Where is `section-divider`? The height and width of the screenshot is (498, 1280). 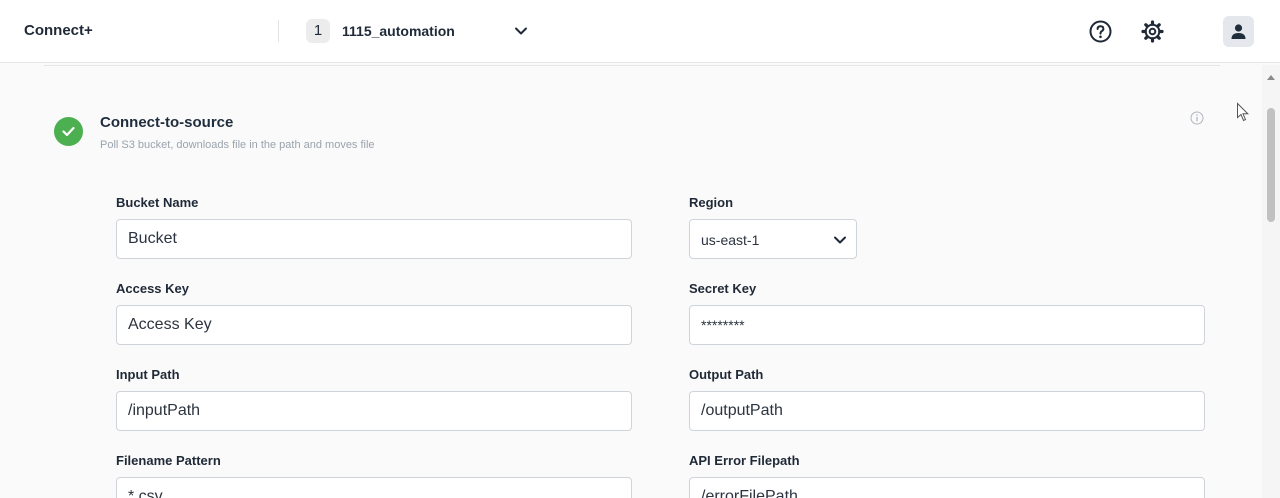
section-divider is located at coordinates (632, 65).